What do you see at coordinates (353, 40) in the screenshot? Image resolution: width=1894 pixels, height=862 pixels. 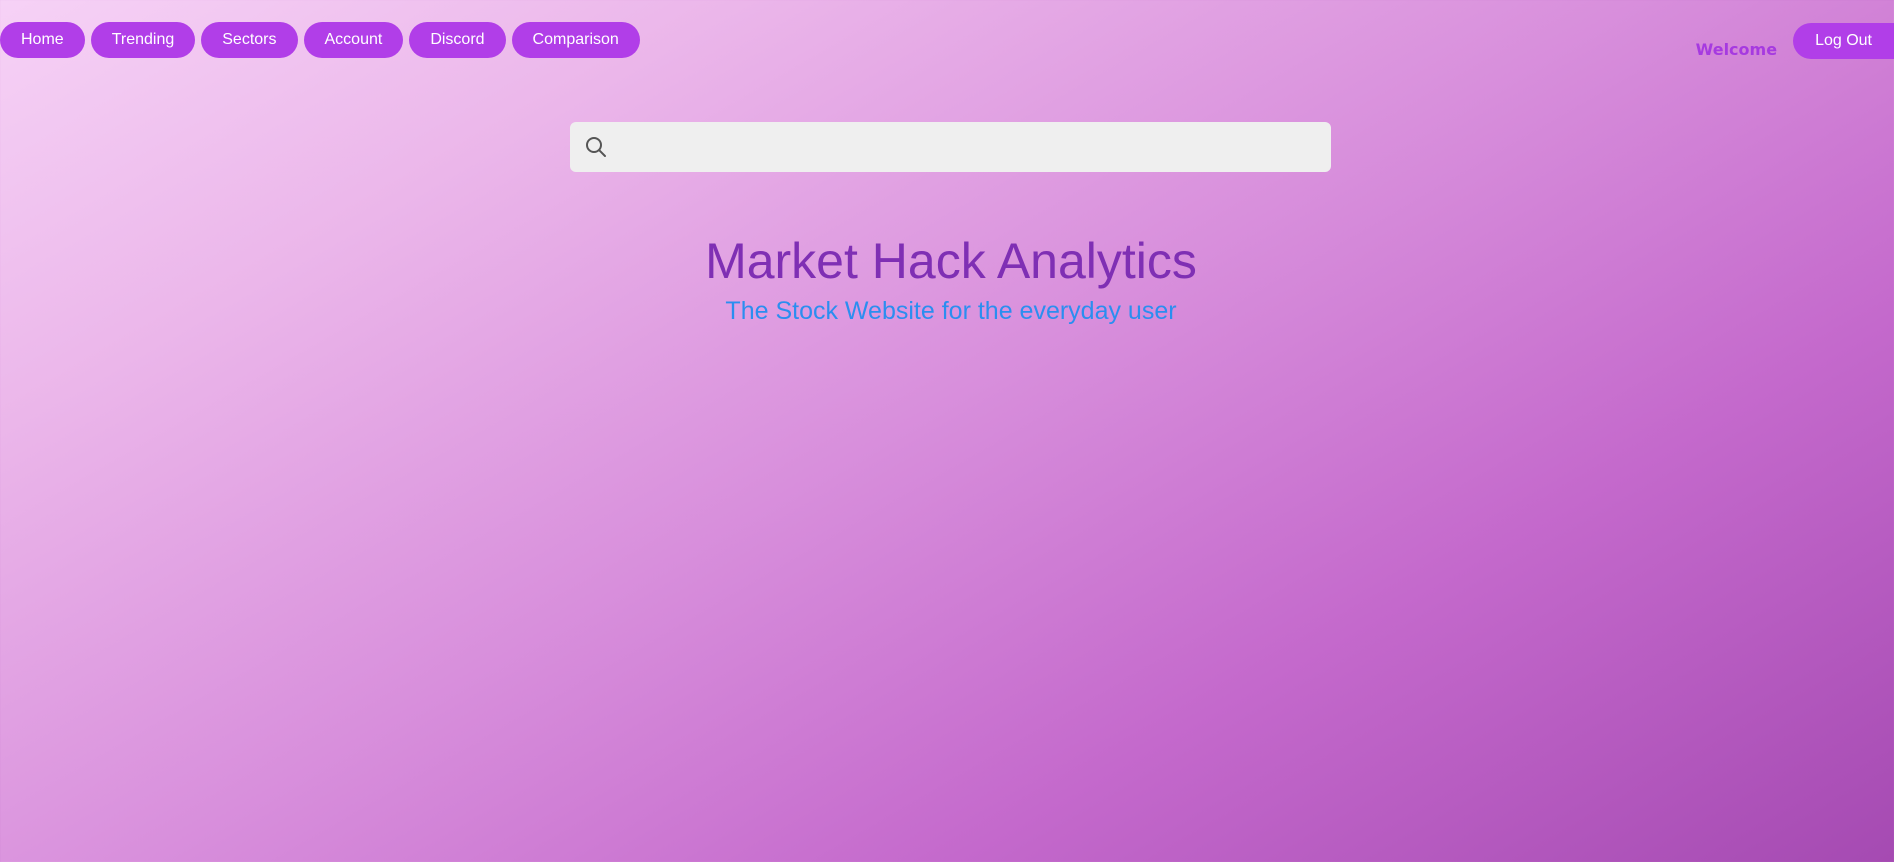 I see `nav-account-button: Account` at bounding box center [353, 40].